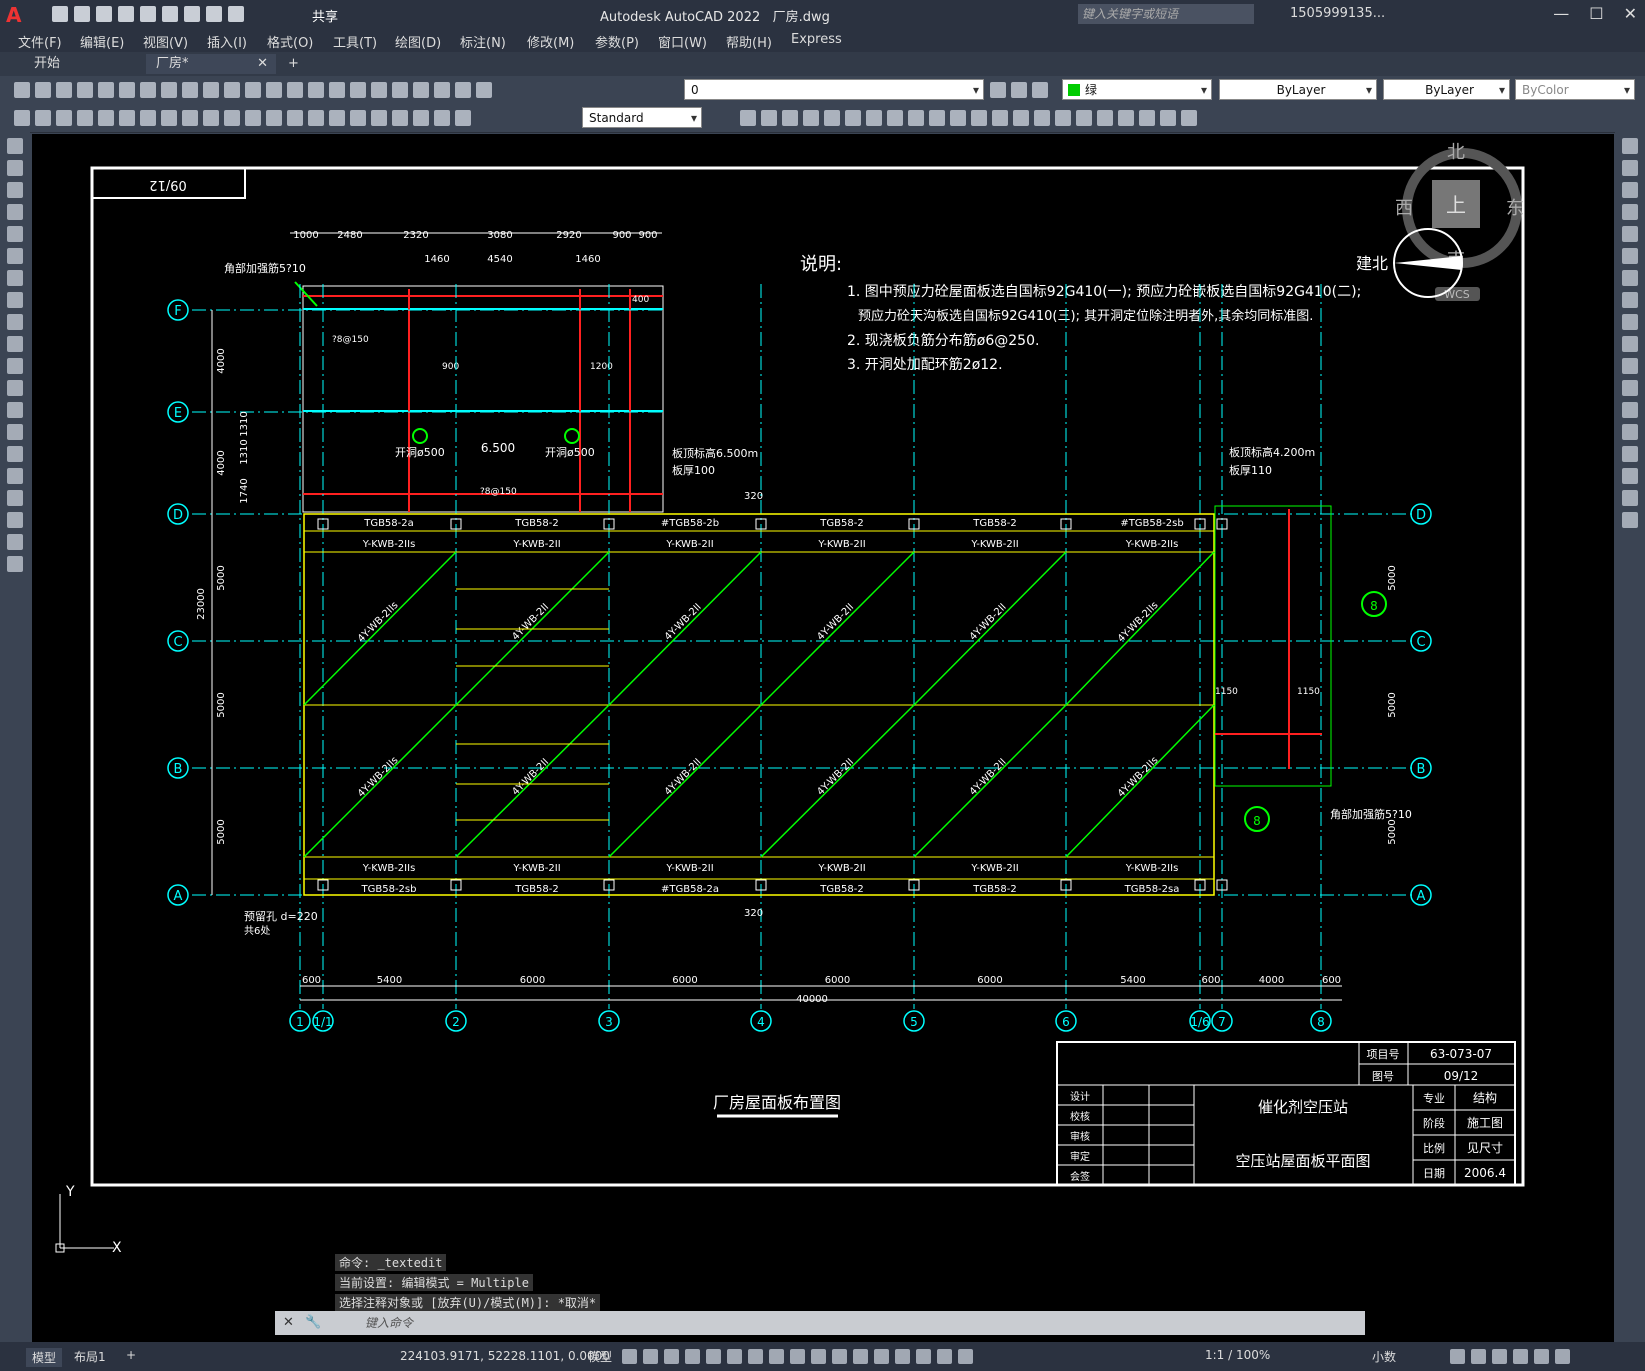  I want to click on revcloud-icon, so click(15, 300).